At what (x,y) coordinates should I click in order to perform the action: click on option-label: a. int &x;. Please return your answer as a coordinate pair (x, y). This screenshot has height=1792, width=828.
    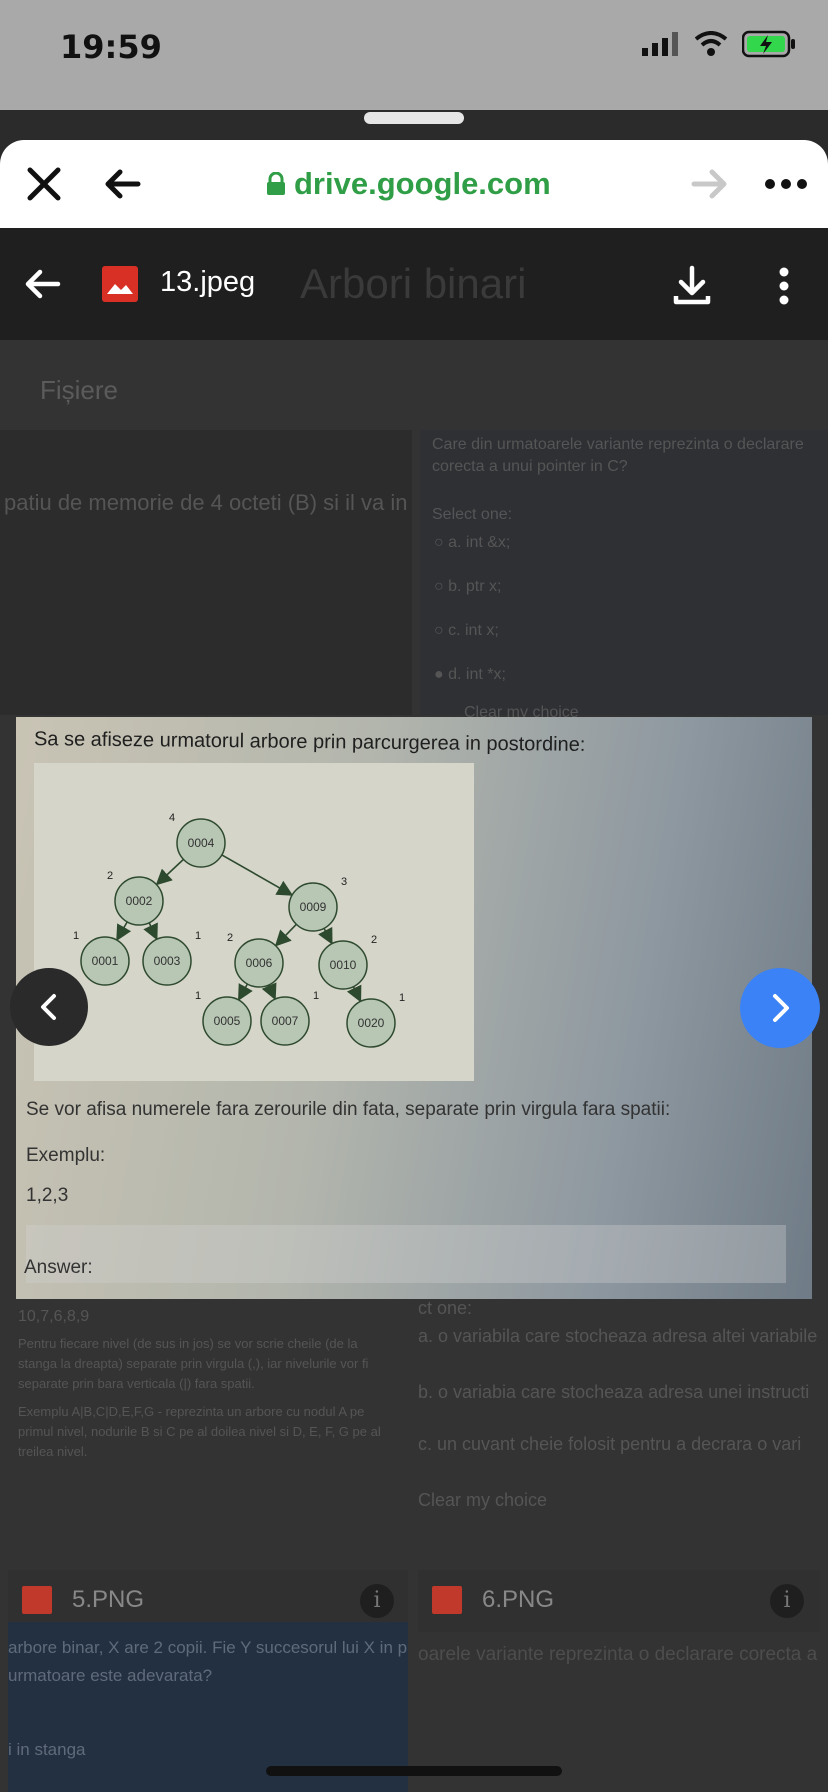
    Looking at the image, I should click on (479, 542).